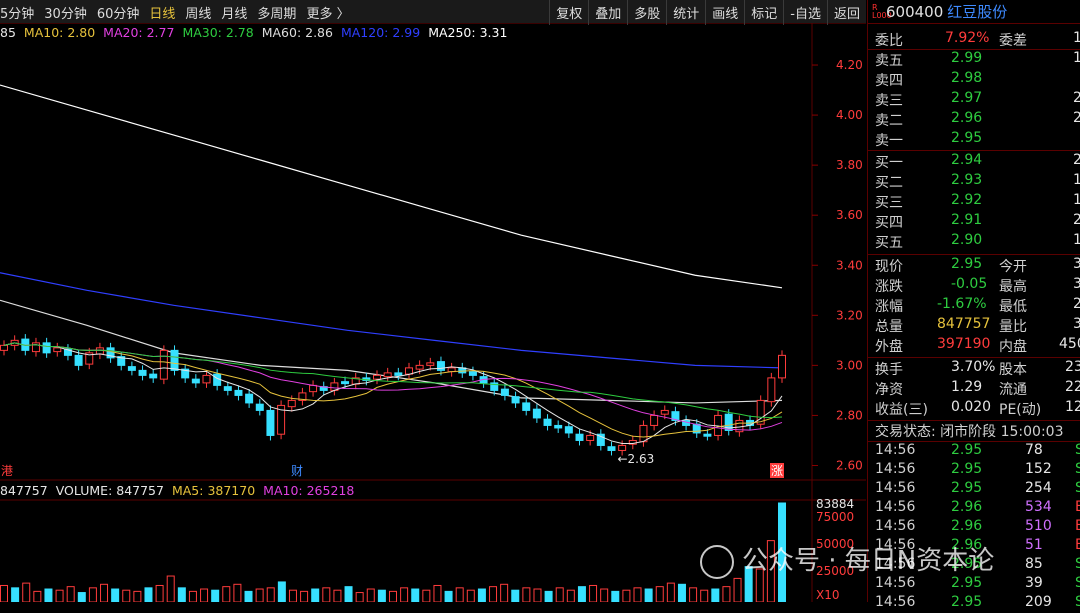 The width and height of the screenshot is (1080, 613). What do you see at coordinates (1013, 41) in the screenshot?
I see `cell: 委差` at bounding box center [1013, 41].